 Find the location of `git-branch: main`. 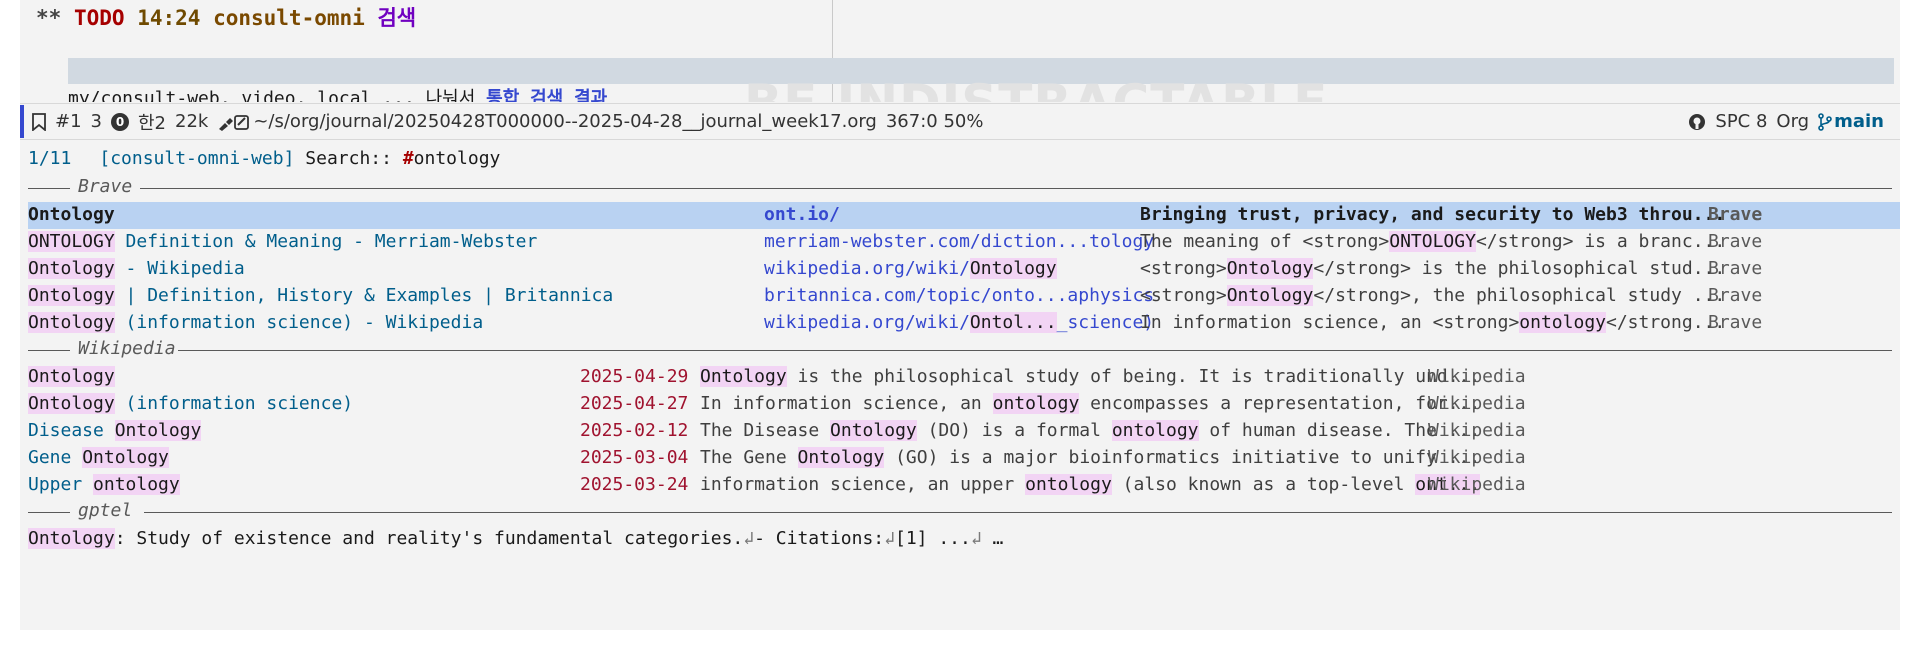

git-branch: main is located at coordinates (1859, 121).